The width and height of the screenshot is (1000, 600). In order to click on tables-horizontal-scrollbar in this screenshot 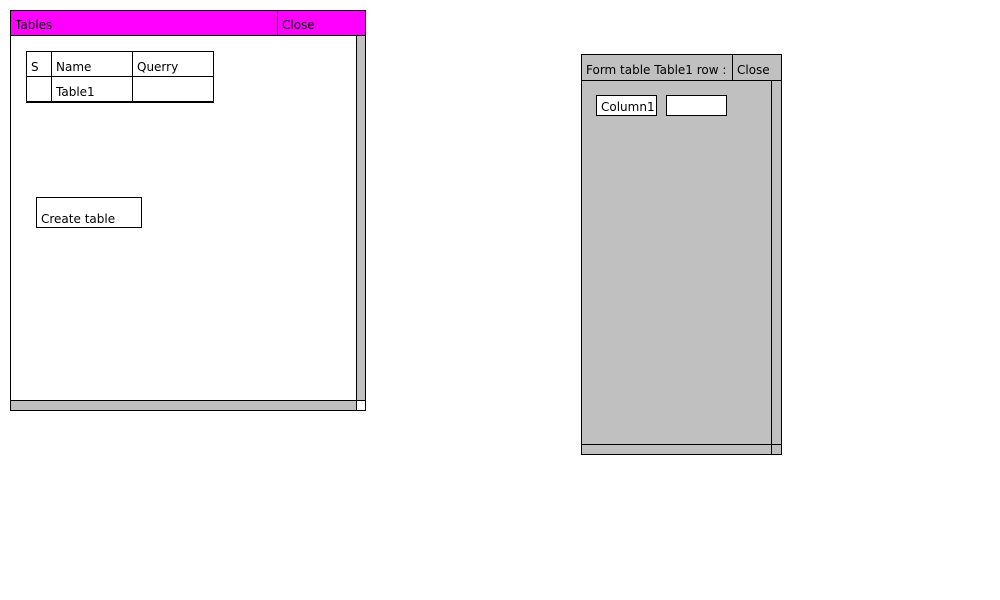, I will do `click(183, 405)`.